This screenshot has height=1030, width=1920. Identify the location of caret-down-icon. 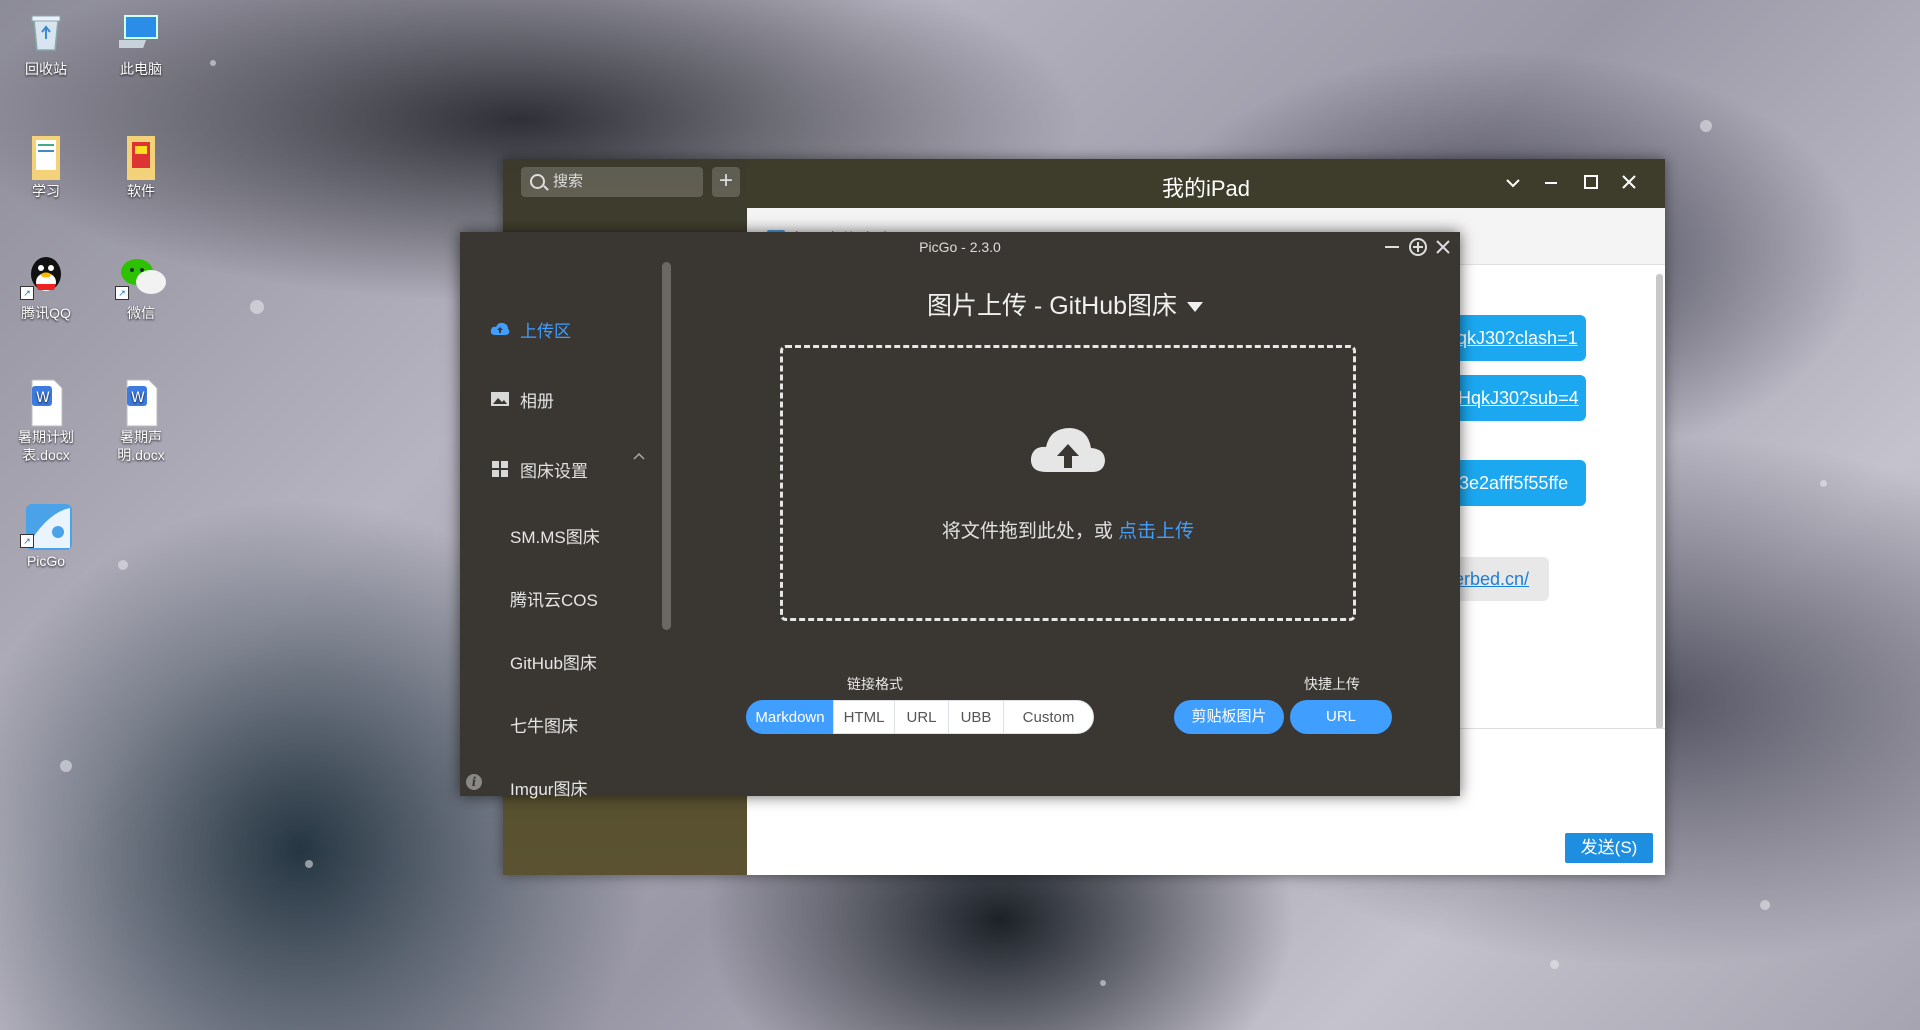
(1195, 307).